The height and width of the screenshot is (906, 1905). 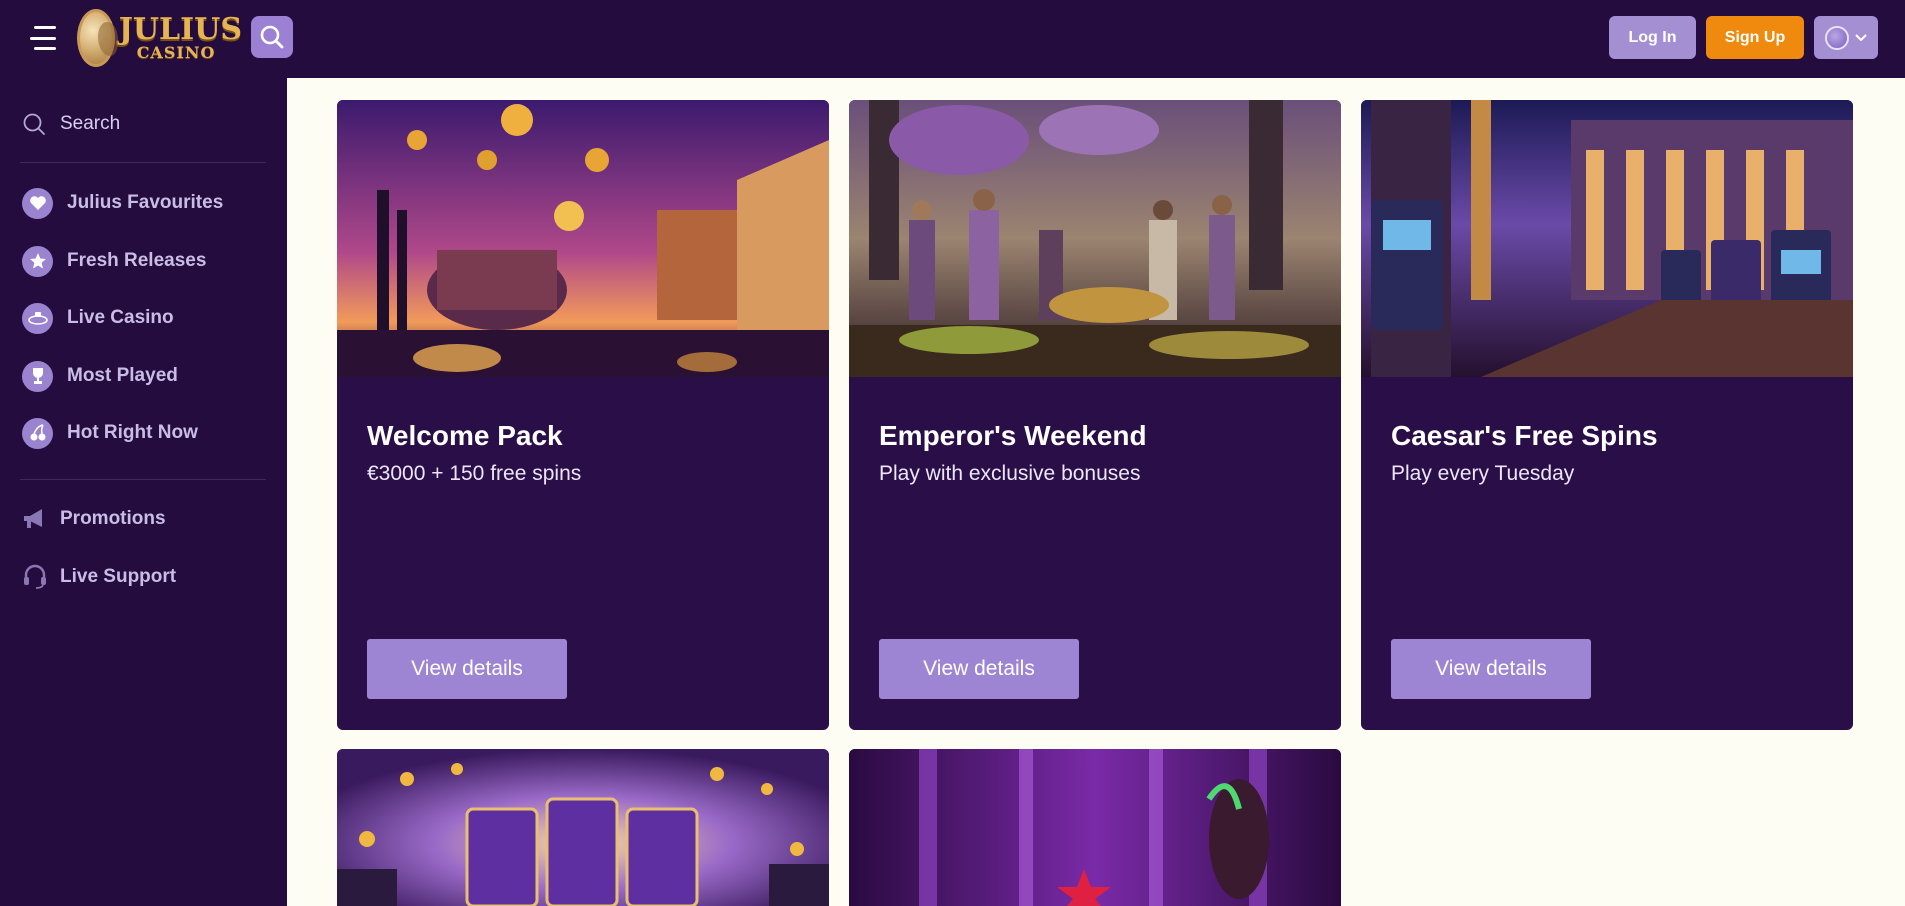 I want to click on sidebar-item-label: Most Played, so click(x=122, y=375).